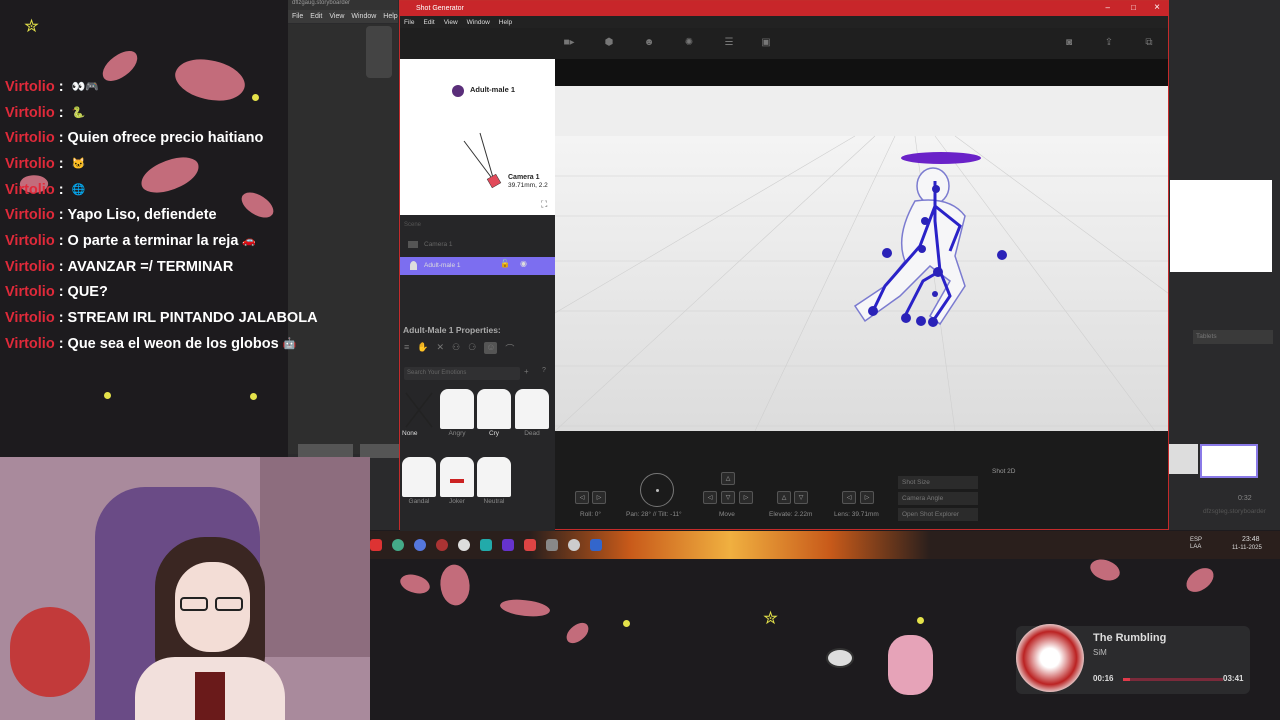 The image size is (1280, 720). I want to click on move-up-button: △, so click(728, 478).